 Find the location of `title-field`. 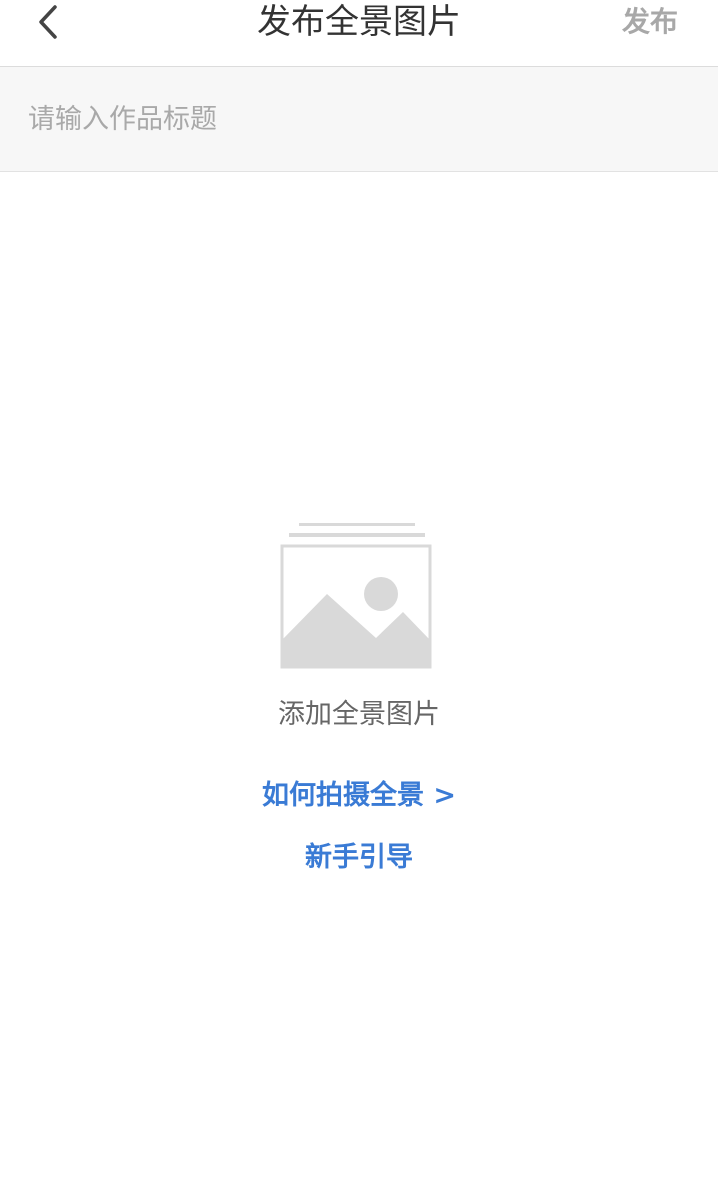

title-field is located at coordinates (359, 119).